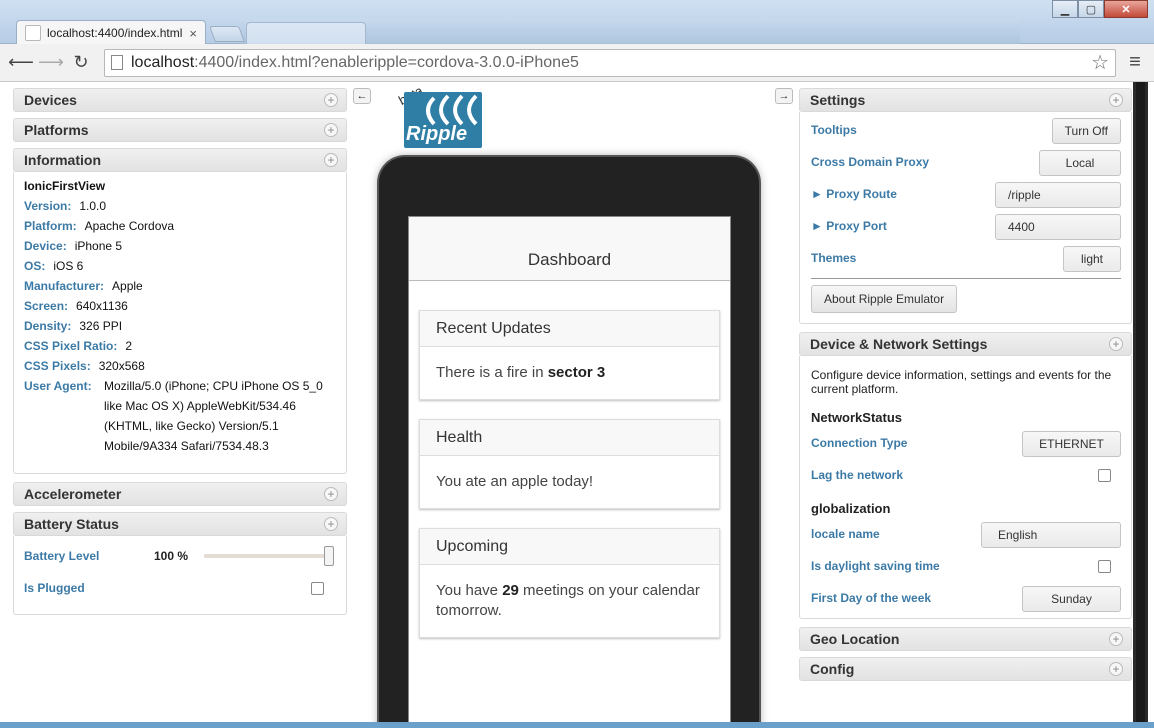 Image resolution: width=1154 pixels, height=728 pixels. What do you see at coordinates (1104, 475) in the screenshot?
I see `lag-network-checkbox` at bounding box center [1104, 475].